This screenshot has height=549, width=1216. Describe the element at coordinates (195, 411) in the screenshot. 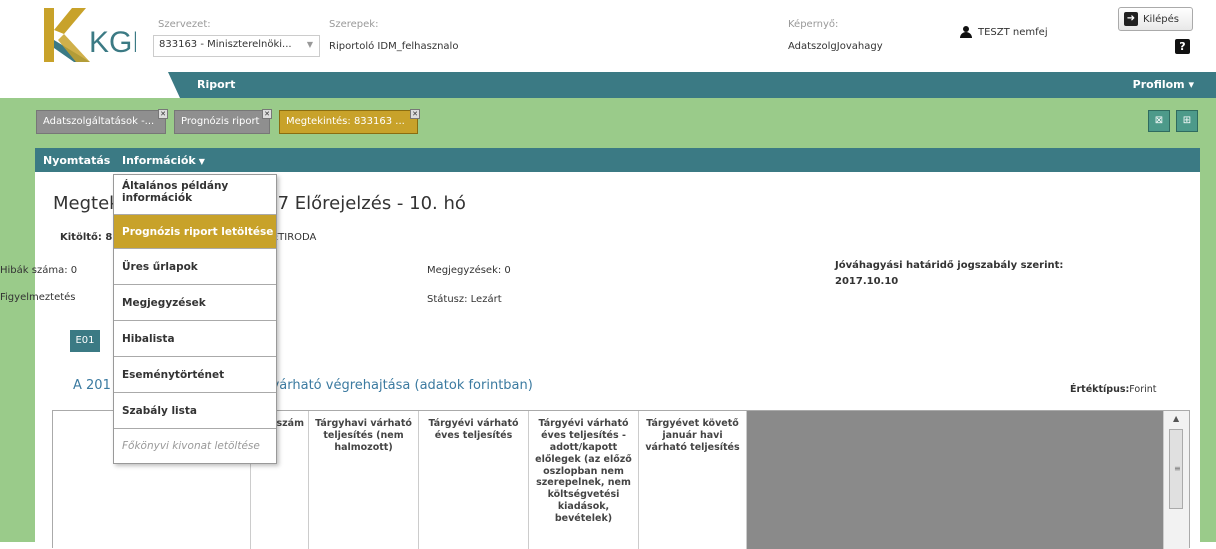

I see `menu-item-rule-list: Szabály lista` at that location.